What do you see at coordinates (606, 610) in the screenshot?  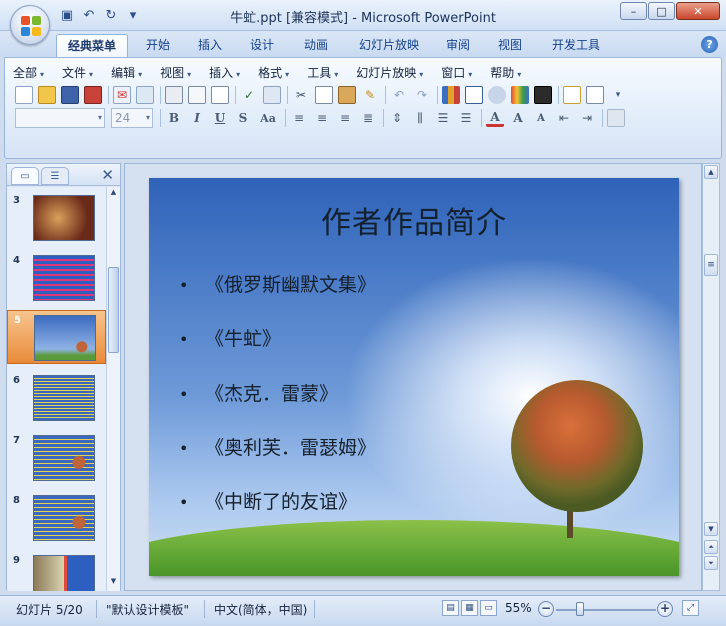 I see `zoom-slider` at bounding box center [606, 610].